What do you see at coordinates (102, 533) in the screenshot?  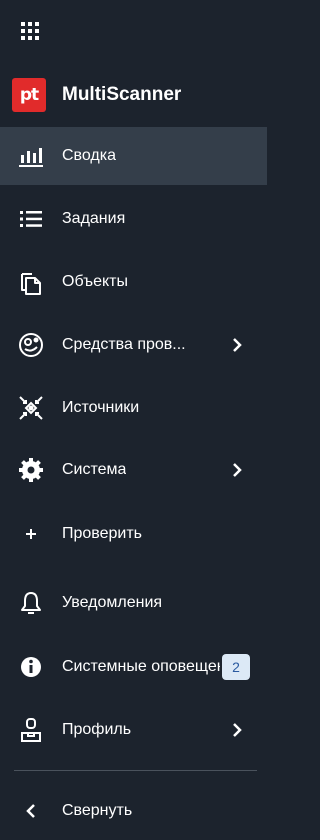 I see `nav-label-check: Проверить` at bounding box center [102, 533].